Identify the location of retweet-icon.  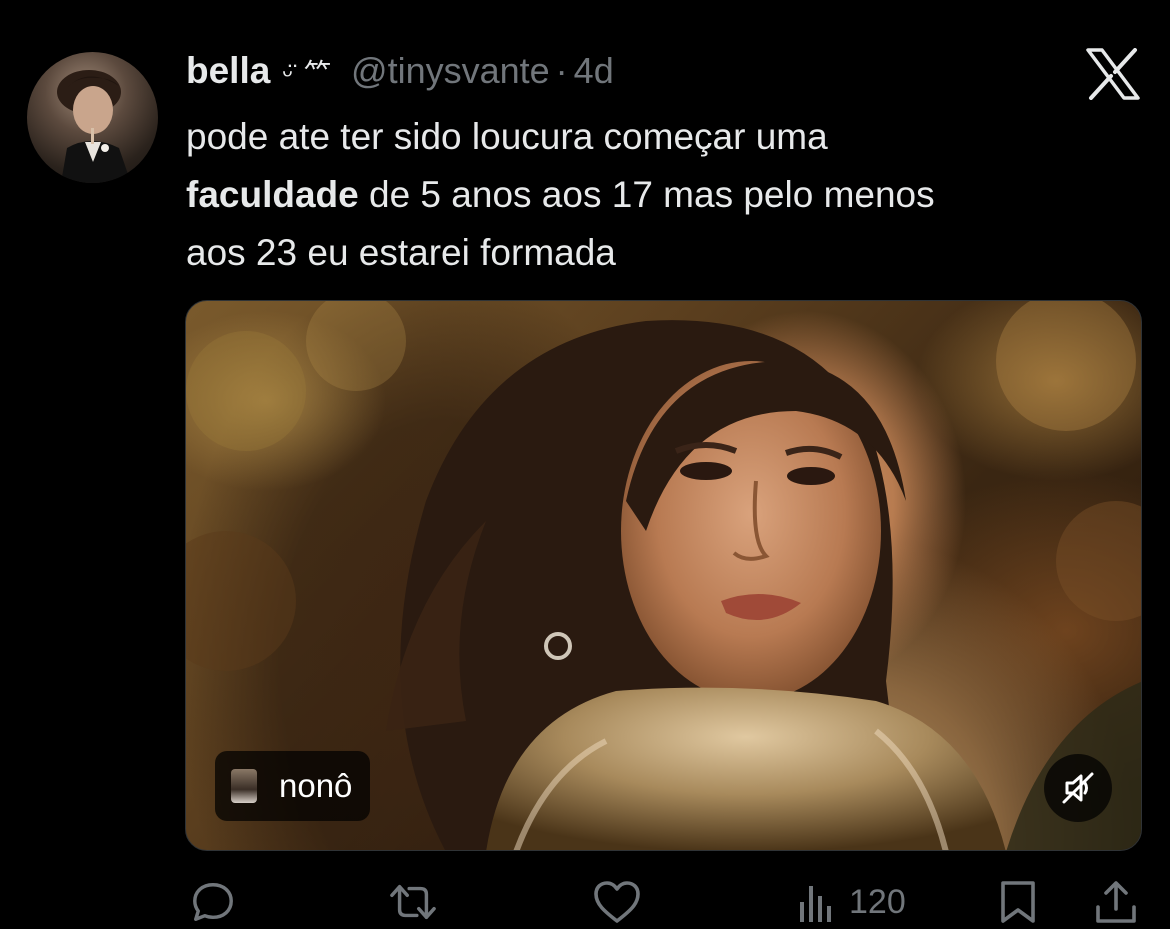
(413, 902).